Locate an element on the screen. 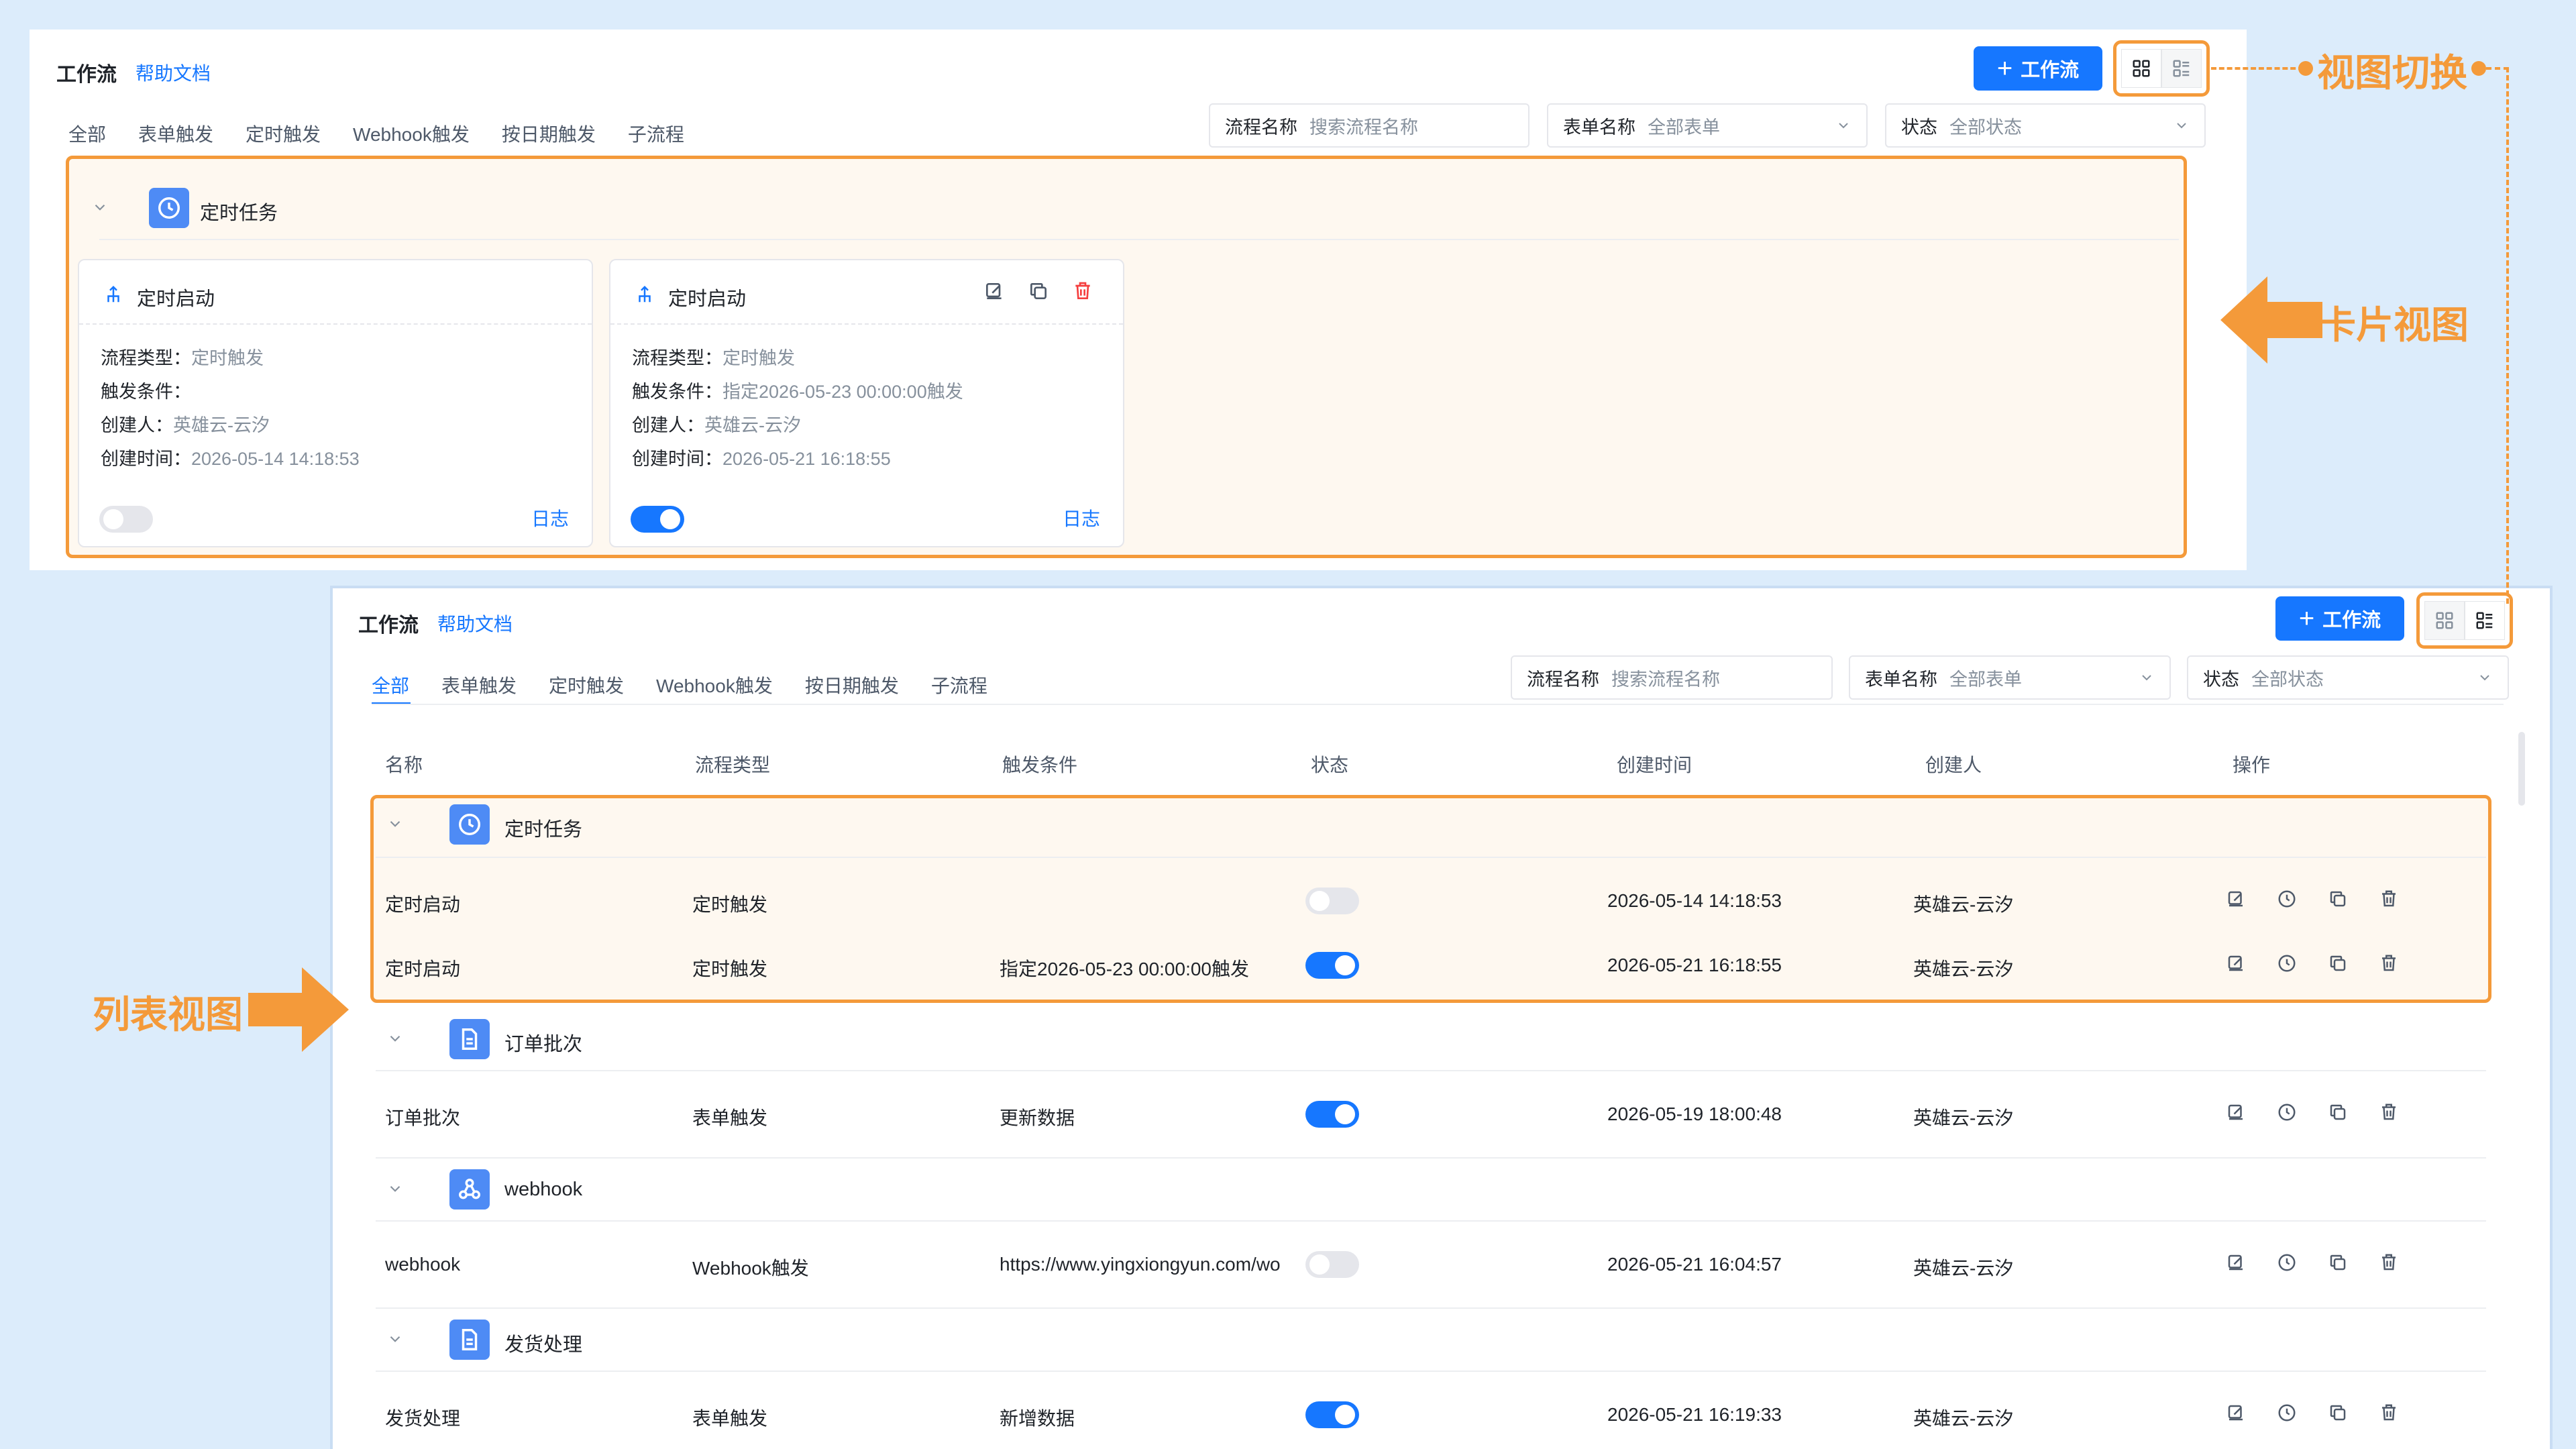 The height and width of the screenshot is (1449, 2576). group-icon is located at coordinates (469, 1189).